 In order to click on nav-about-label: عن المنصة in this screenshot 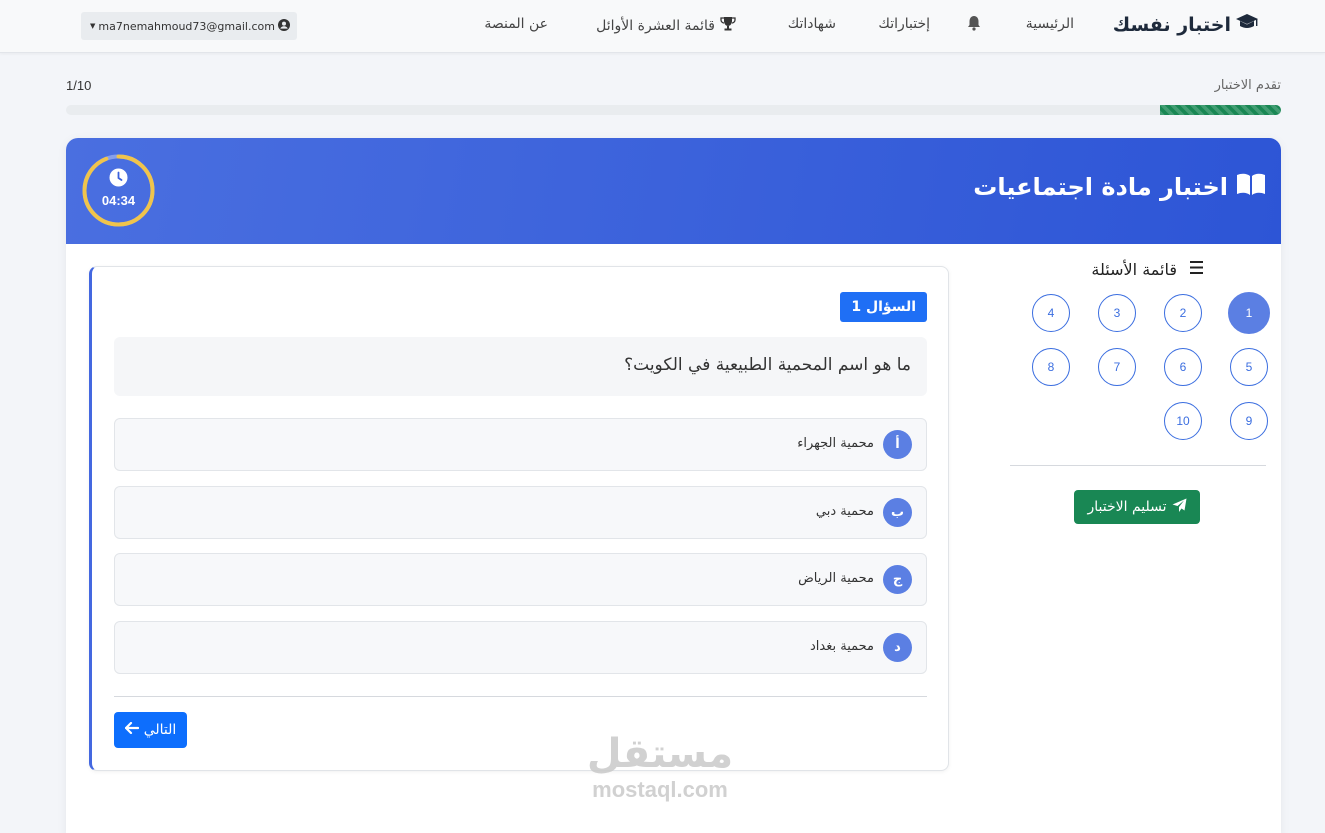, I will do `click(516, 24)`.